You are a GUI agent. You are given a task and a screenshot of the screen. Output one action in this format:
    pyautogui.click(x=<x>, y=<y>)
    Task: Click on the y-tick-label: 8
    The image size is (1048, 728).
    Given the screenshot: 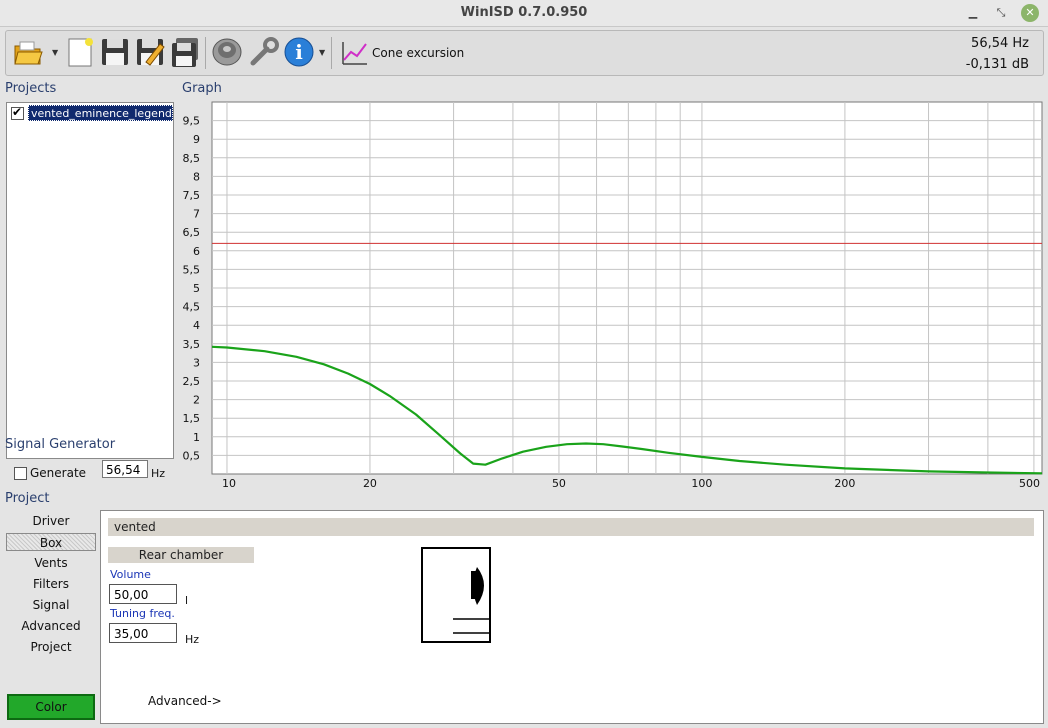 What is the action you would take?
    pyautogui.click(x=196, y=176)
    